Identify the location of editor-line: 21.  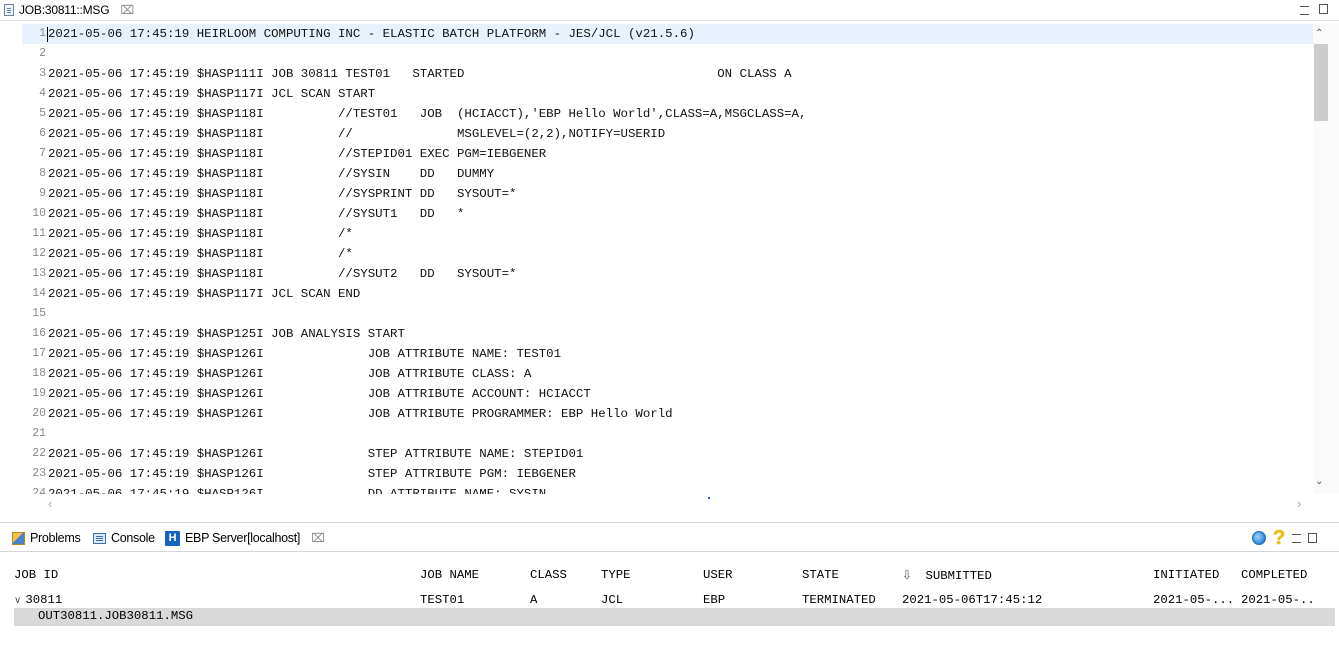
(667, 434).